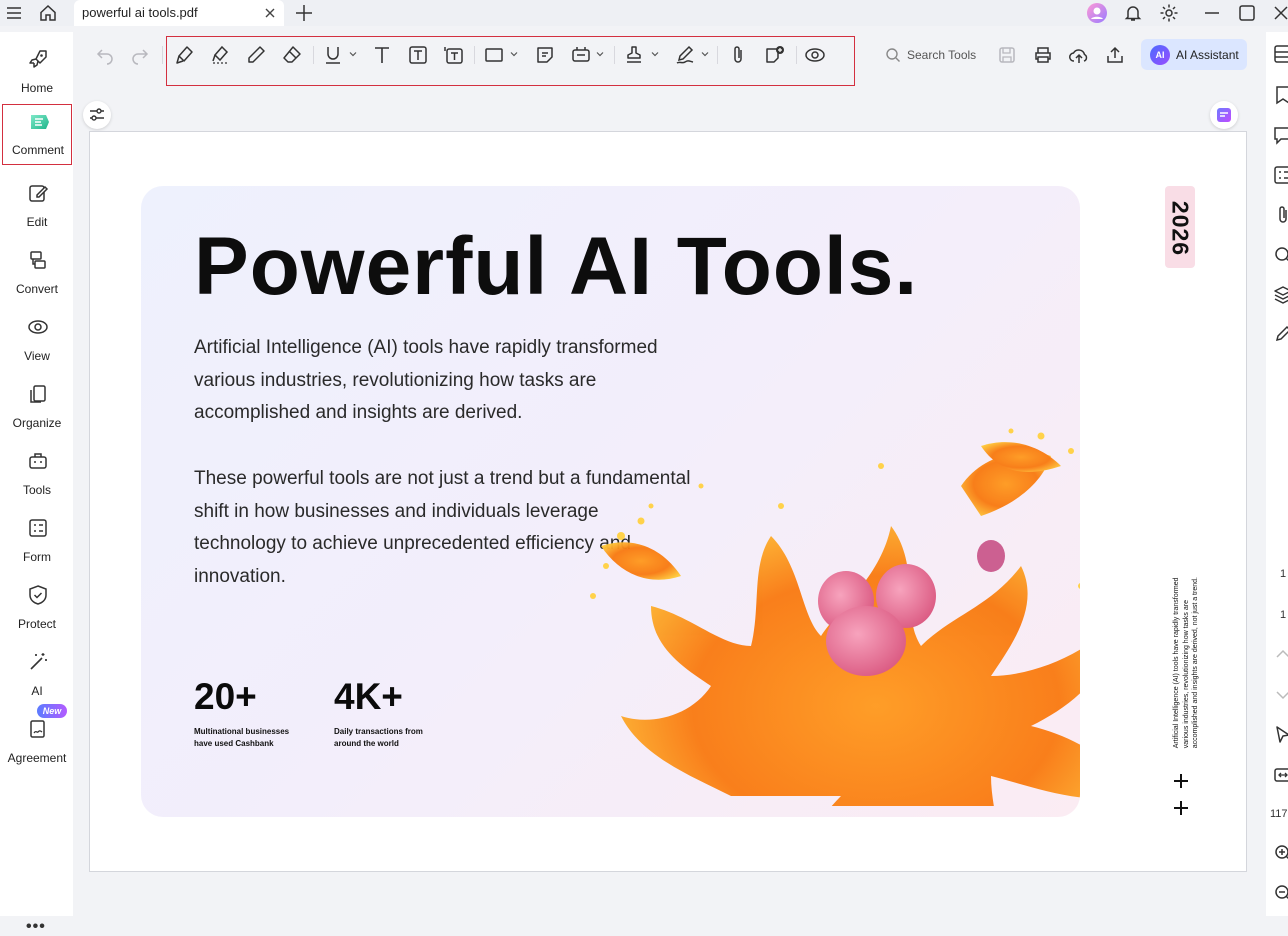  What do you see at coordinates (1280, 175) in the screenshot?
I see `fields-panel-icon` at bounding box center [1280, 175].